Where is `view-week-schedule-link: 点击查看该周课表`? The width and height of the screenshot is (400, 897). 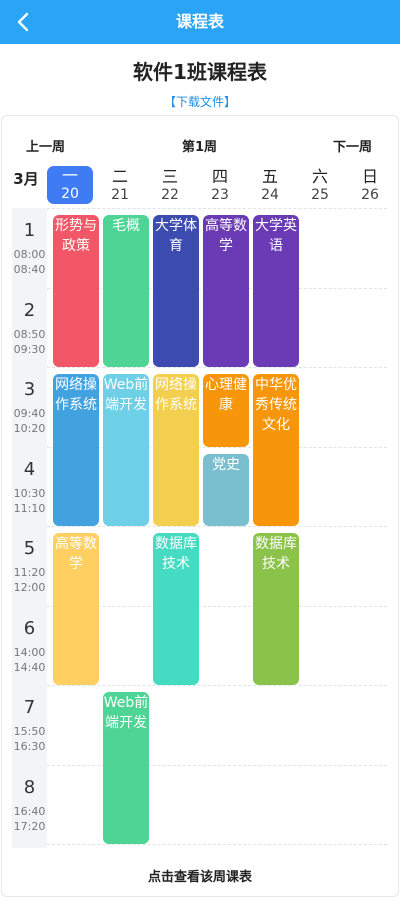
view-week-schedule-link: 点击查看该周课表 is located at coordinates (200, 875).